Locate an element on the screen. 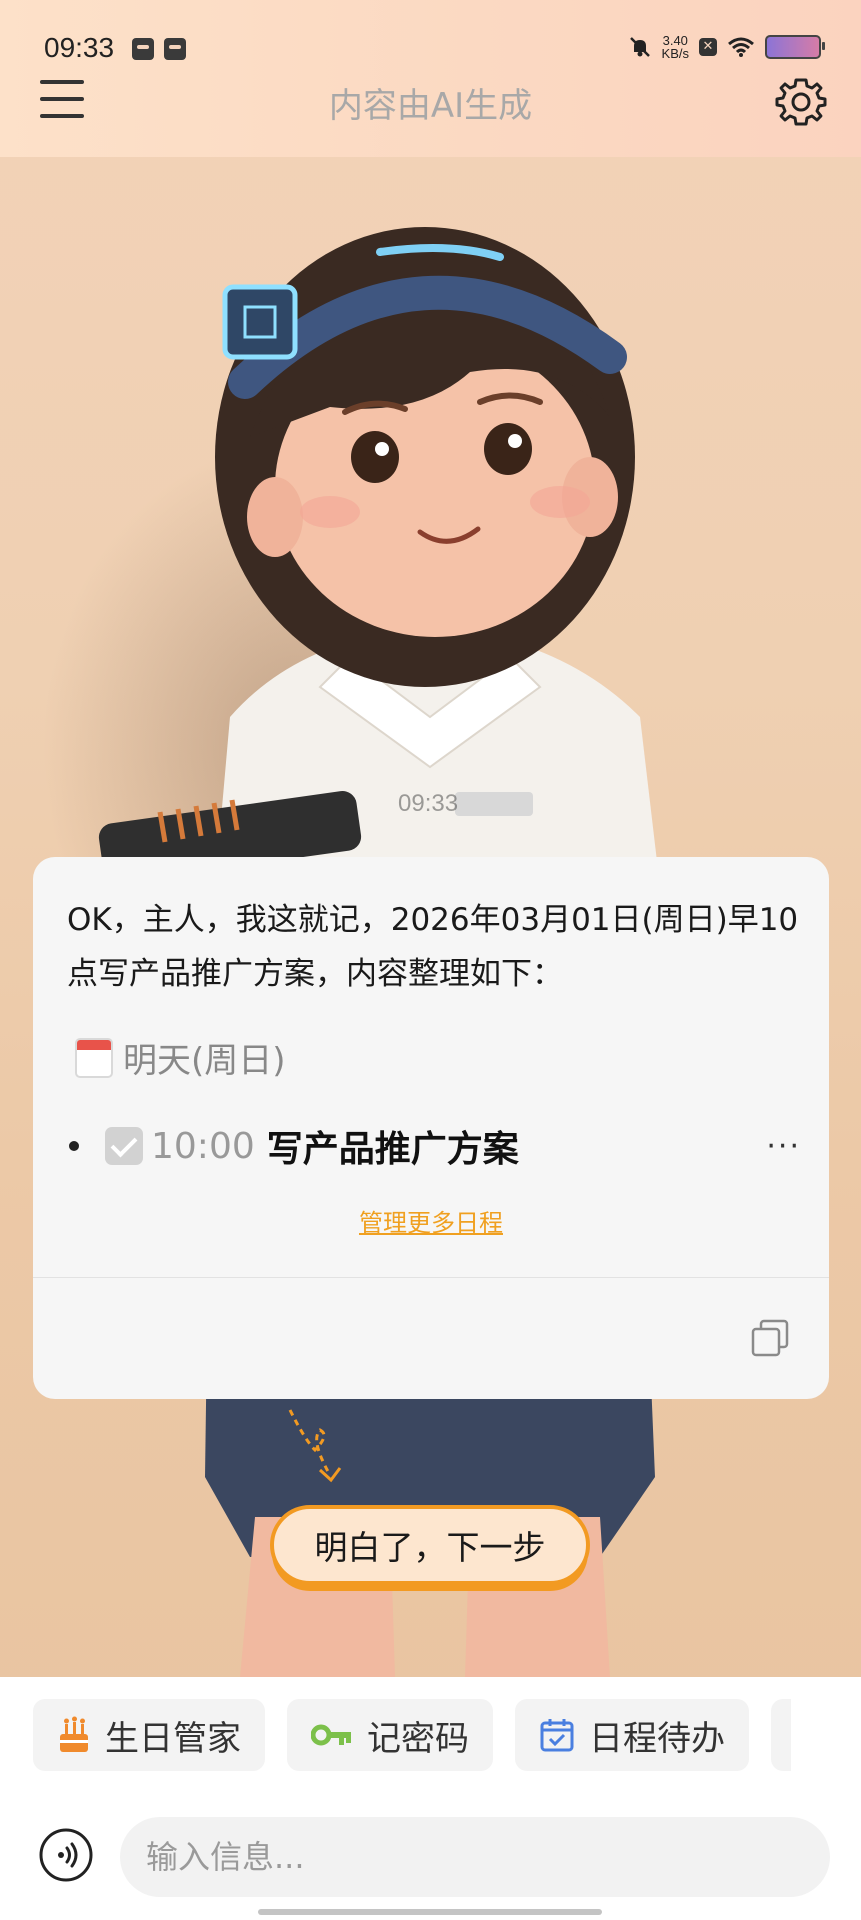  top-bar: 09:33 3.40 KB/s ✕ 内容由AI生成 is located at coordinates (430, 78).